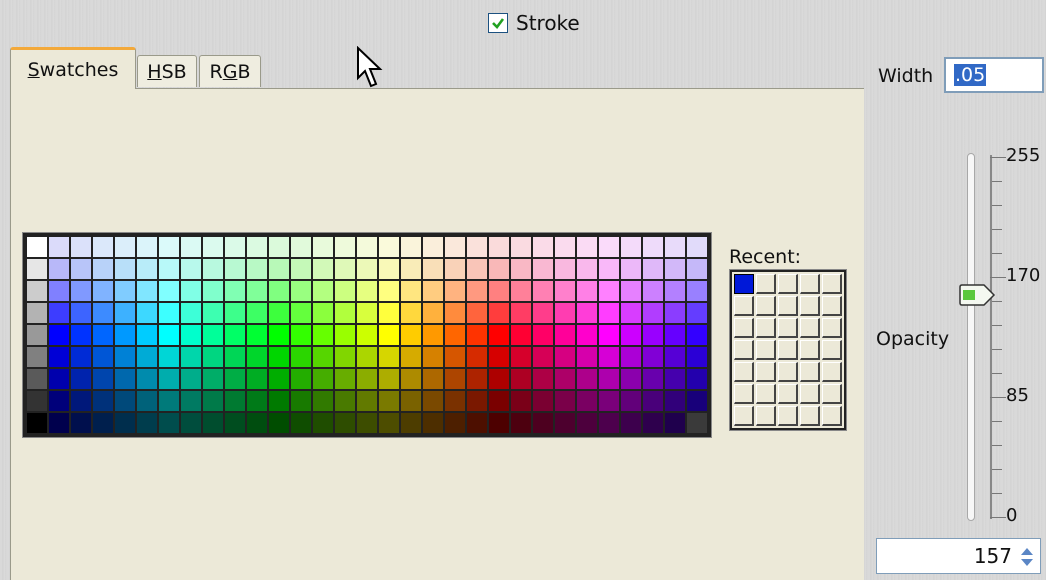 Image resolution: width=1046 pixels, height=580 pixels. I want to click on stroke-checkbox, so click(498, 23).